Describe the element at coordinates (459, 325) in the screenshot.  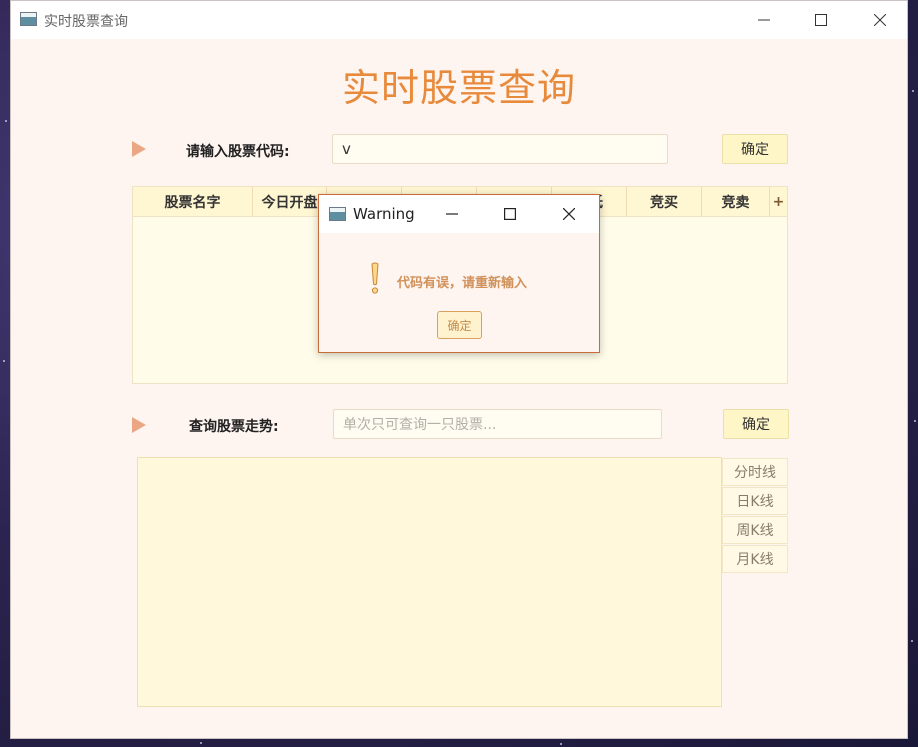
I see `dialog-ok-button: 确定` at that location.